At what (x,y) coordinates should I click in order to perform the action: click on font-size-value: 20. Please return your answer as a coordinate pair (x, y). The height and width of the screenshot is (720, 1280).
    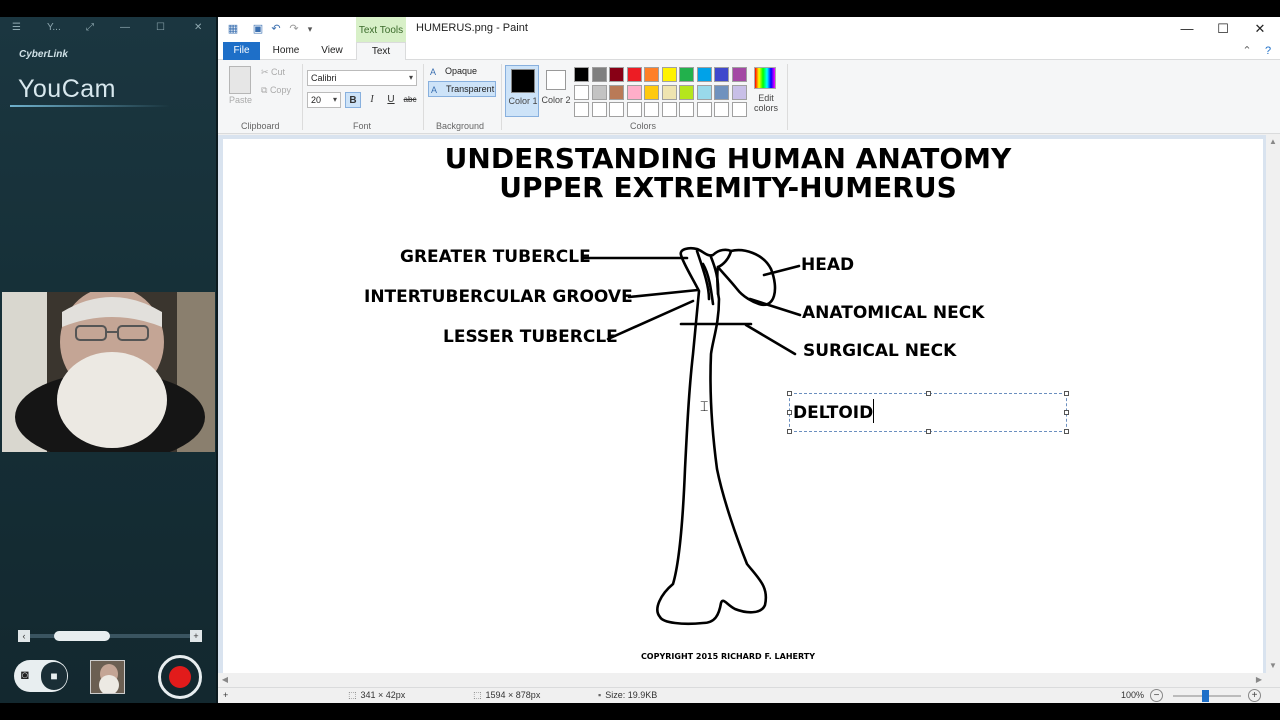
    Looking at the image, I should click on (316, 100).